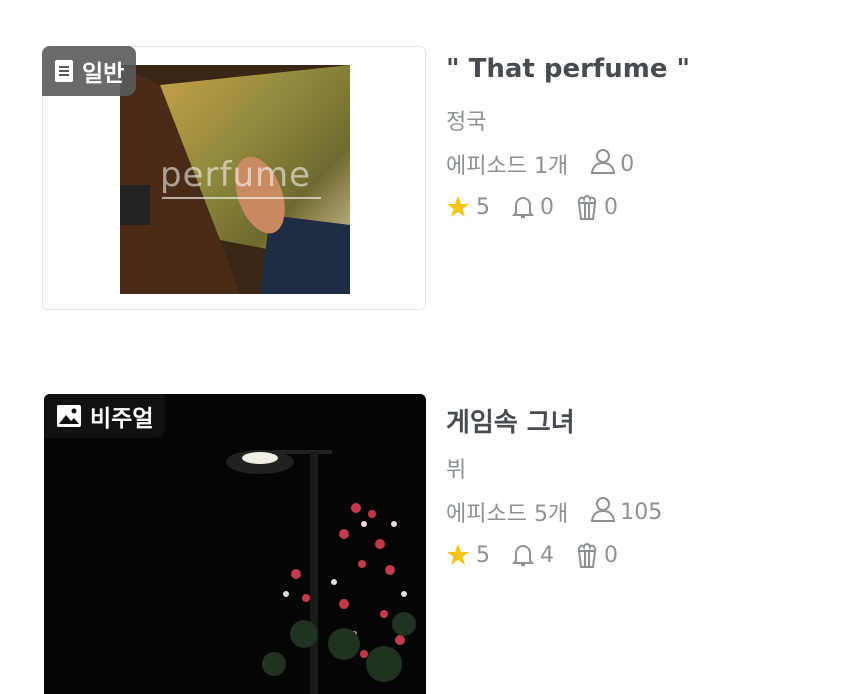 The height and width of the screenshot is (694, 864). I want to click on reader-count: 0, so click(612, 164).